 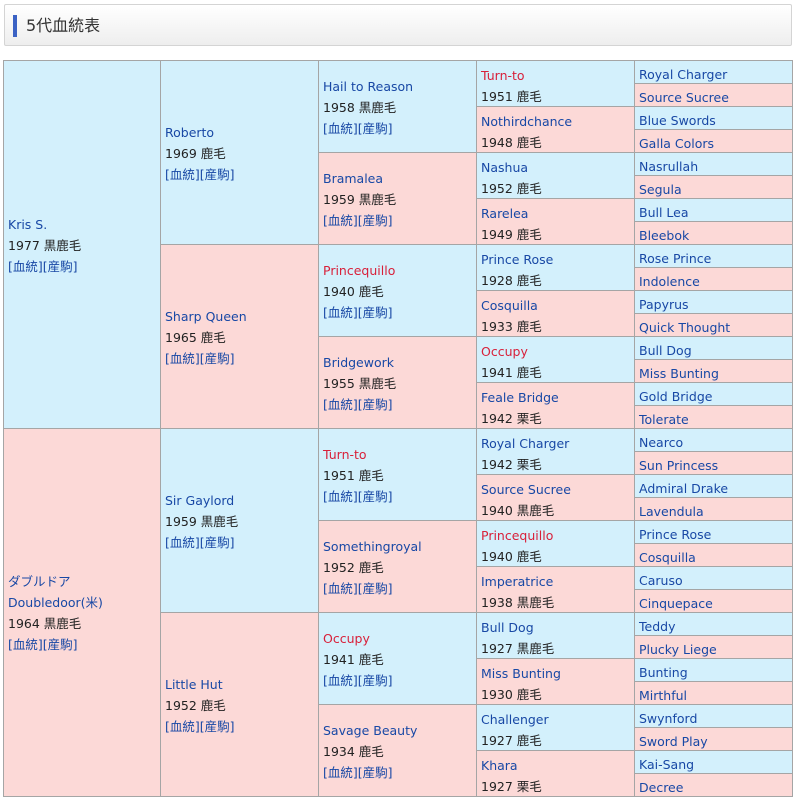 I want to click on horse-name-link: Admiral Drake, so click(x=715, y=487).